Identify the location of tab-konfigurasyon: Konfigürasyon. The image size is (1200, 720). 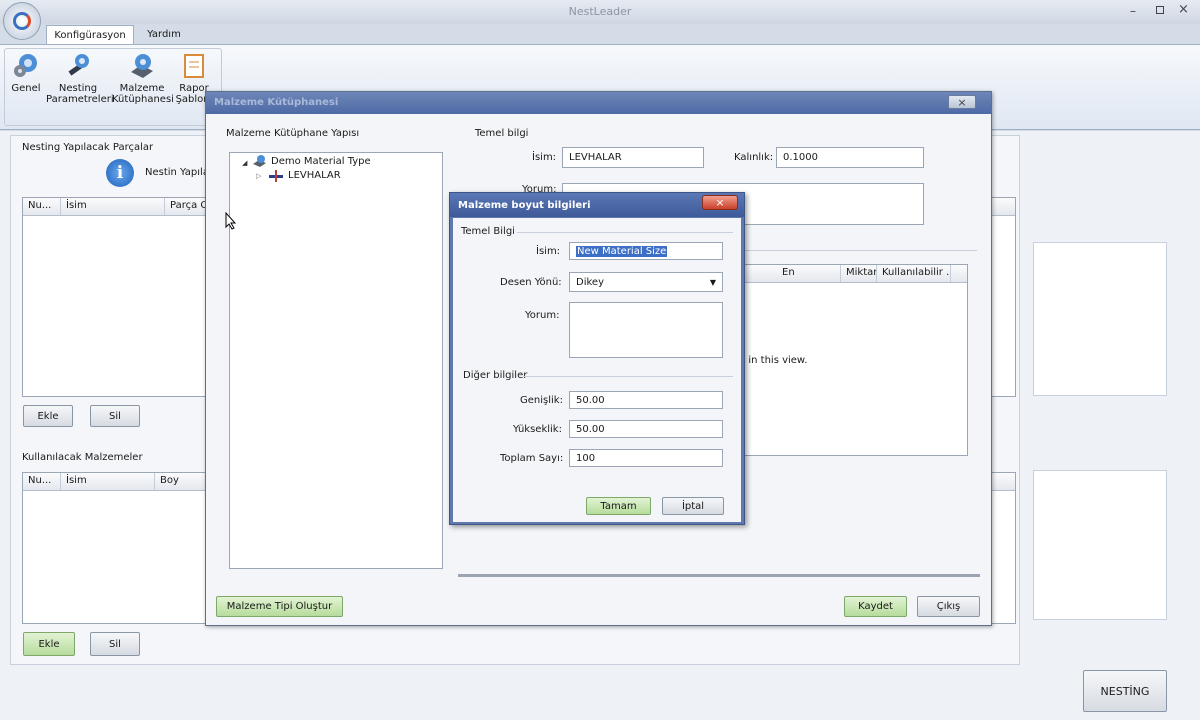
(90, 34).